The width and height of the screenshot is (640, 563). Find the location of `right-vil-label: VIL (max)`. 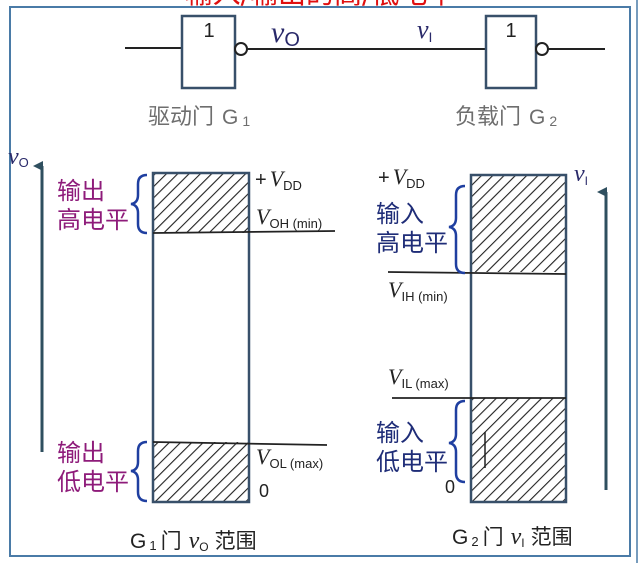

right-vil-label: VIL (max) is located at coordinates (418, 377).